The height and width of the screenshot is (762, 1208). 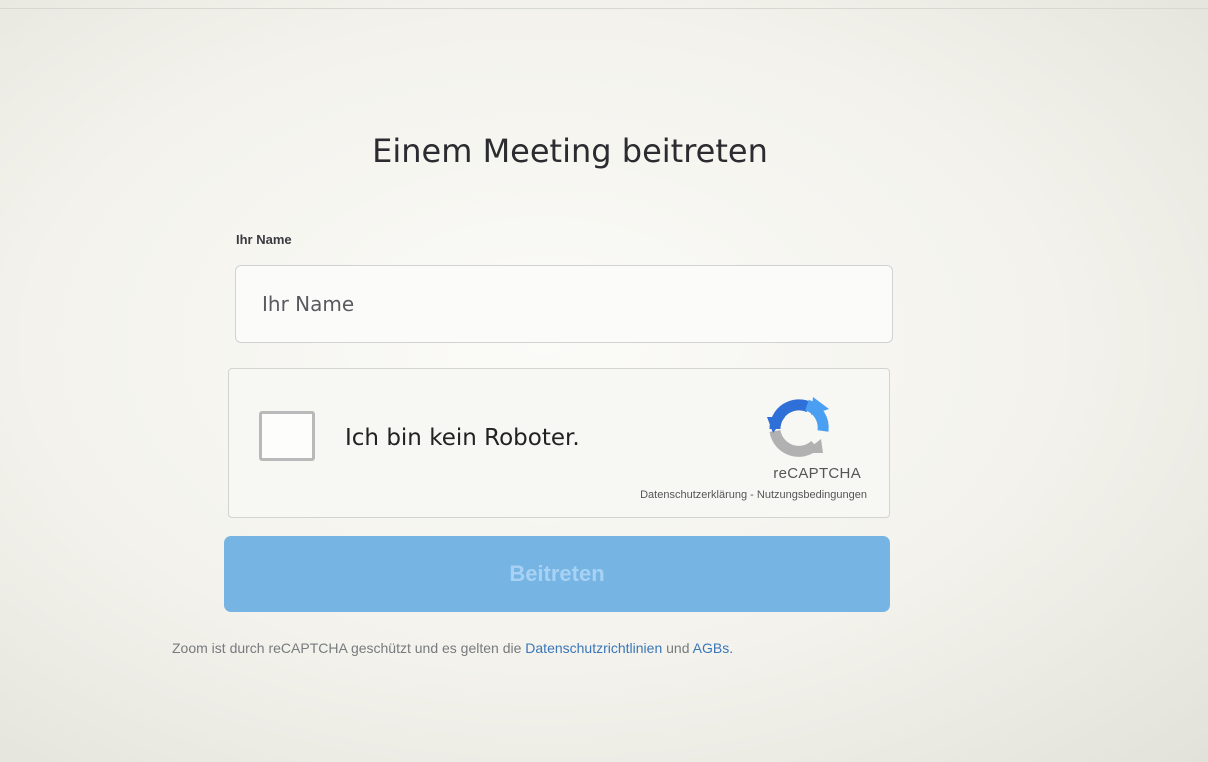 I want to click on name-field-label: Ihr Name, so click(x=264, y=239).